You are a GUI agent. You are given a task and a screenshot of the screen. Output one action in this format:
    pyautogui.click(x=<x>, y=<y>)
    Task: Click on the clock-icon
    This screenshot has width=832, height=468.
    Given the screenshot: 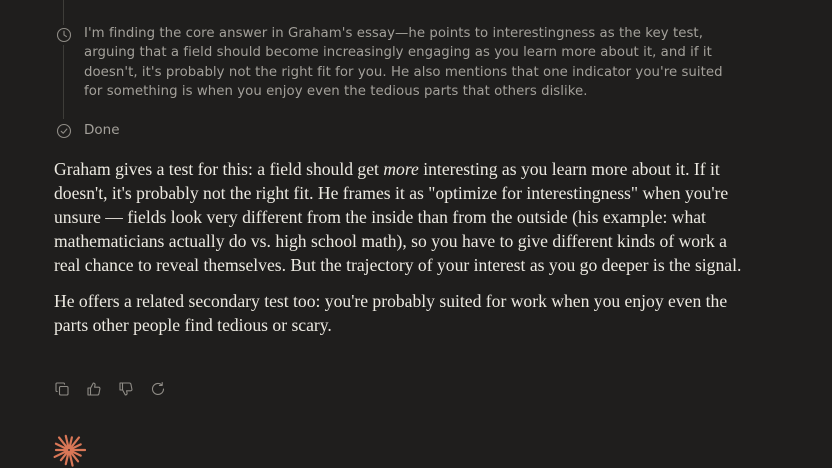 What is the action you would take?
    pyautogui.click(x=64, y=35)
    